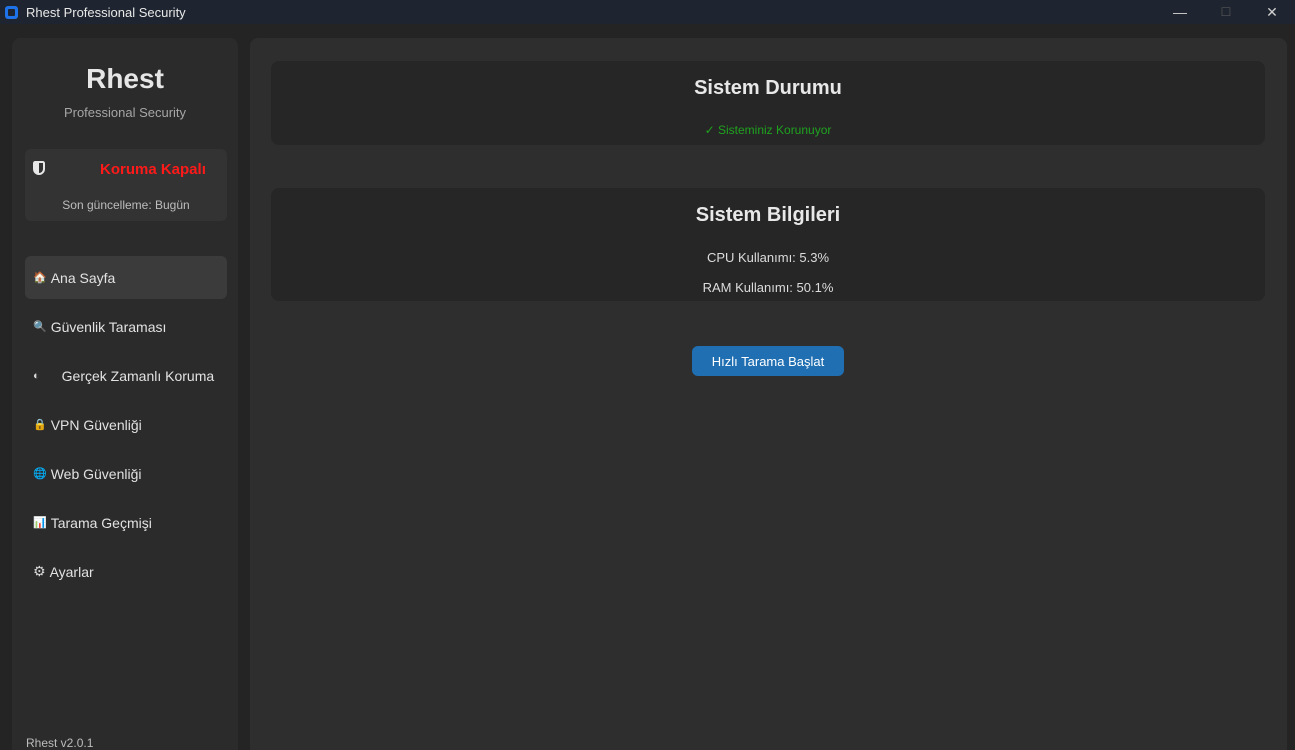 This screenshot has width=1295, height=750. Describe the element at coordinates (106, 12) in the screenshot. I see `window-title: Rhest Professional Security` at that location.